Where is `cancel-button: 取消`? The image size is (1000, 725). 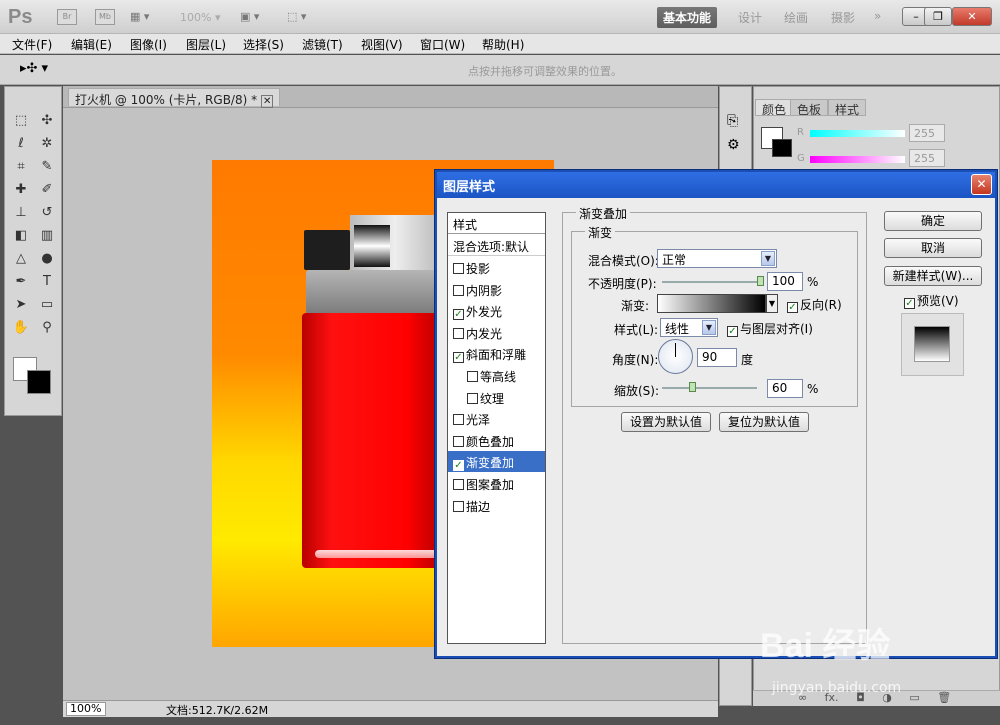 cancel-button: 取消 is located at coordinates (933, 248).